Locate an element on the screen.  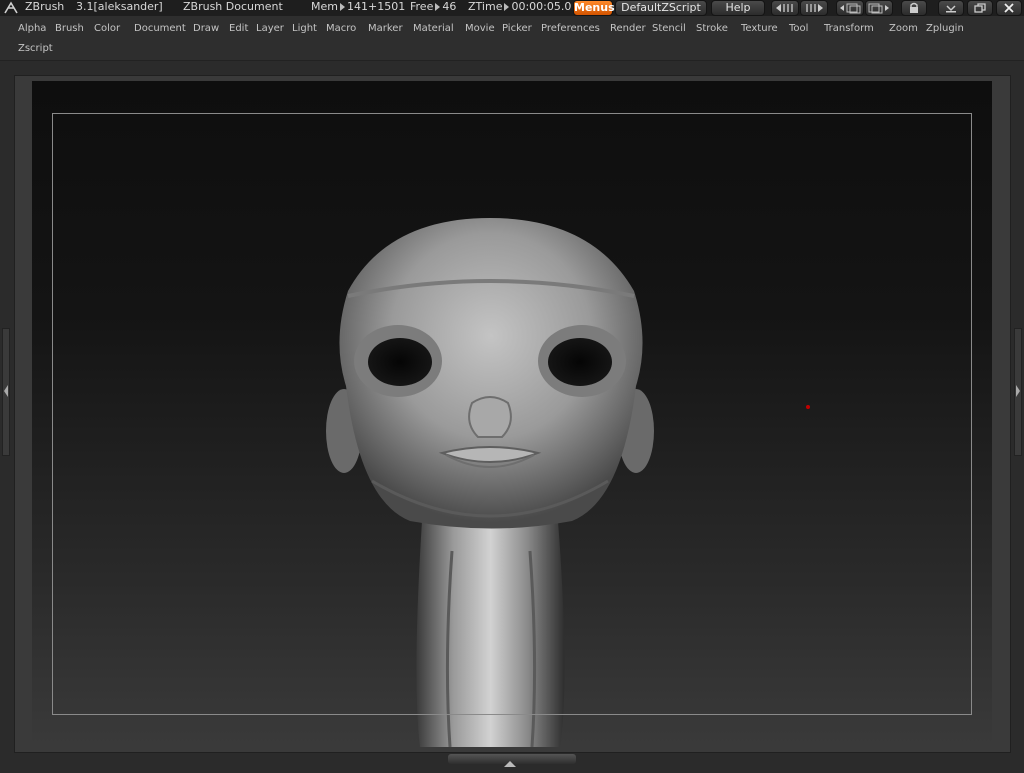
close-icon is located at coordinates (1009, 8).